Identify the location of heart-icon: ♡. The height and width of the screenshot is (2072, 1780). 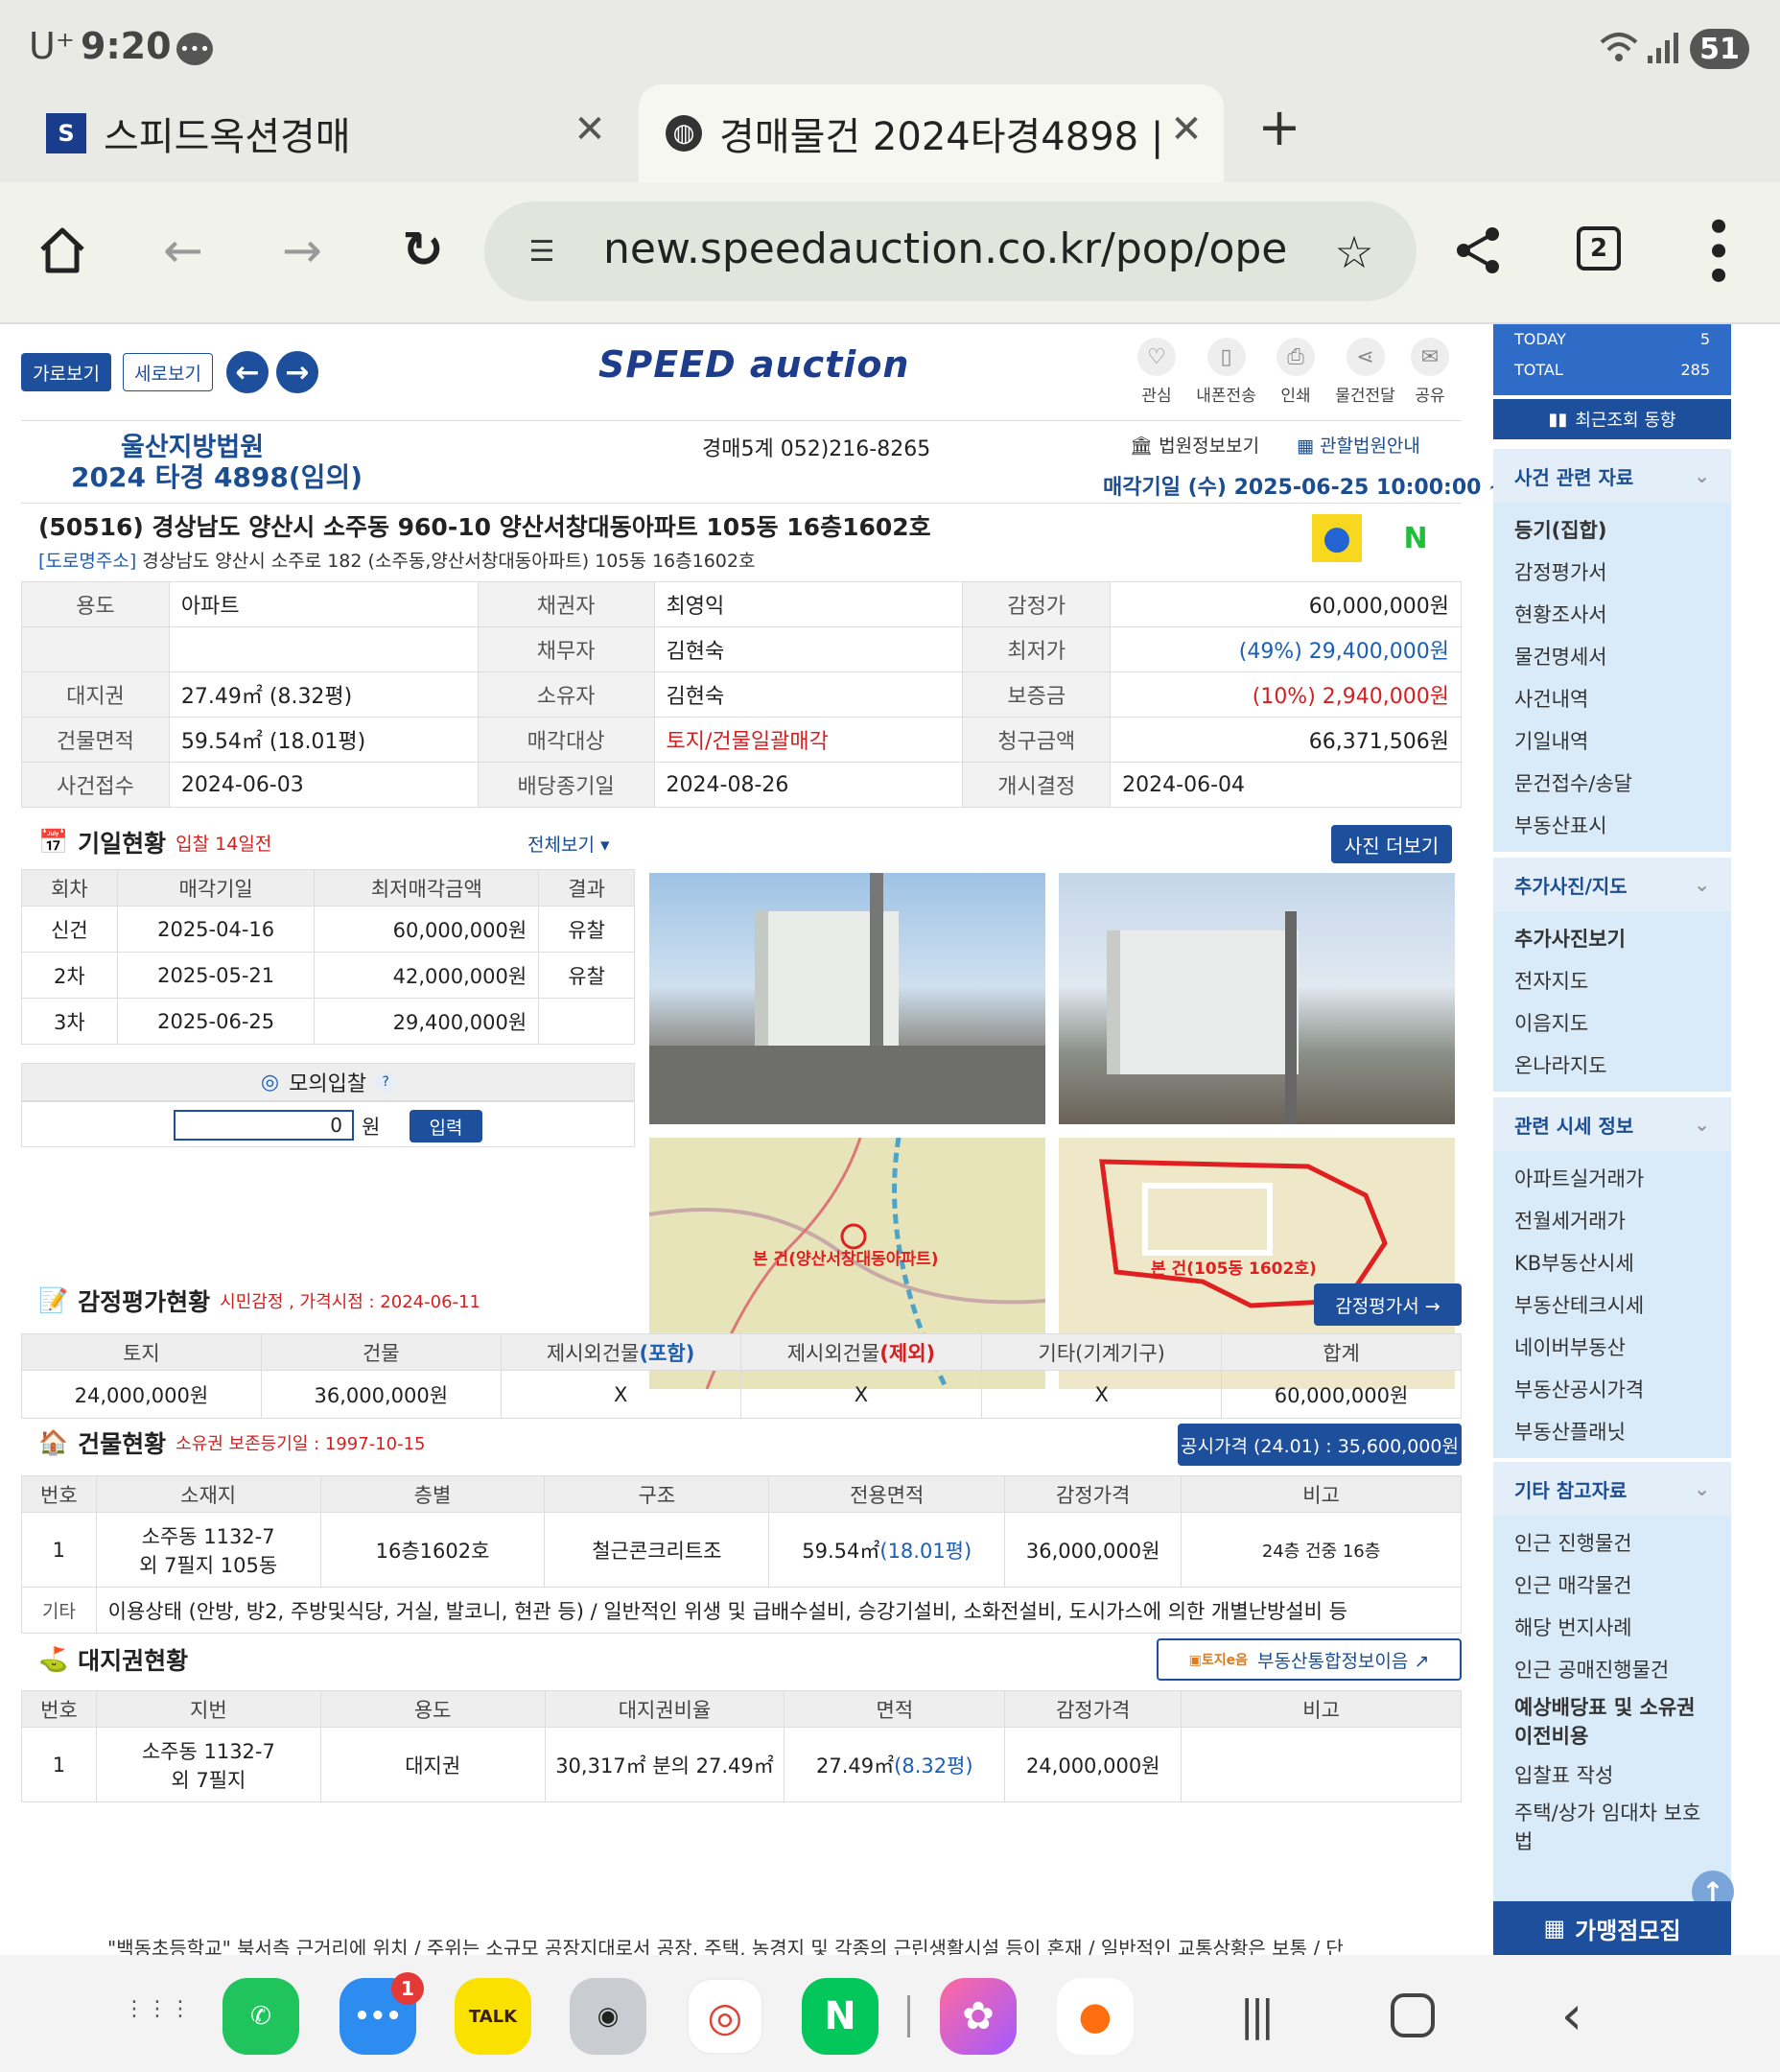
(1157, 357).